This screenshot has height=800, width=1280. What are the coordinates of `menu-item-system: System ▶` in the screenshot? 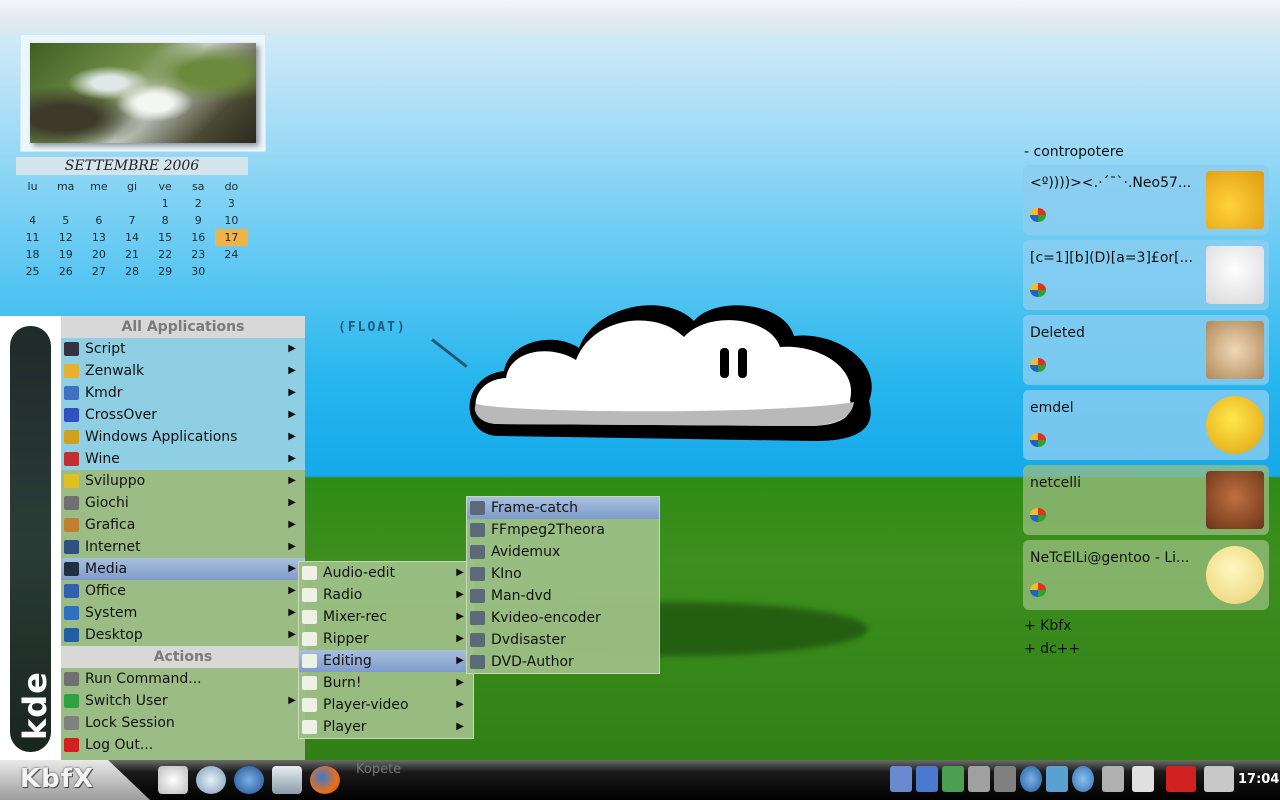 It's located at (183, 613).